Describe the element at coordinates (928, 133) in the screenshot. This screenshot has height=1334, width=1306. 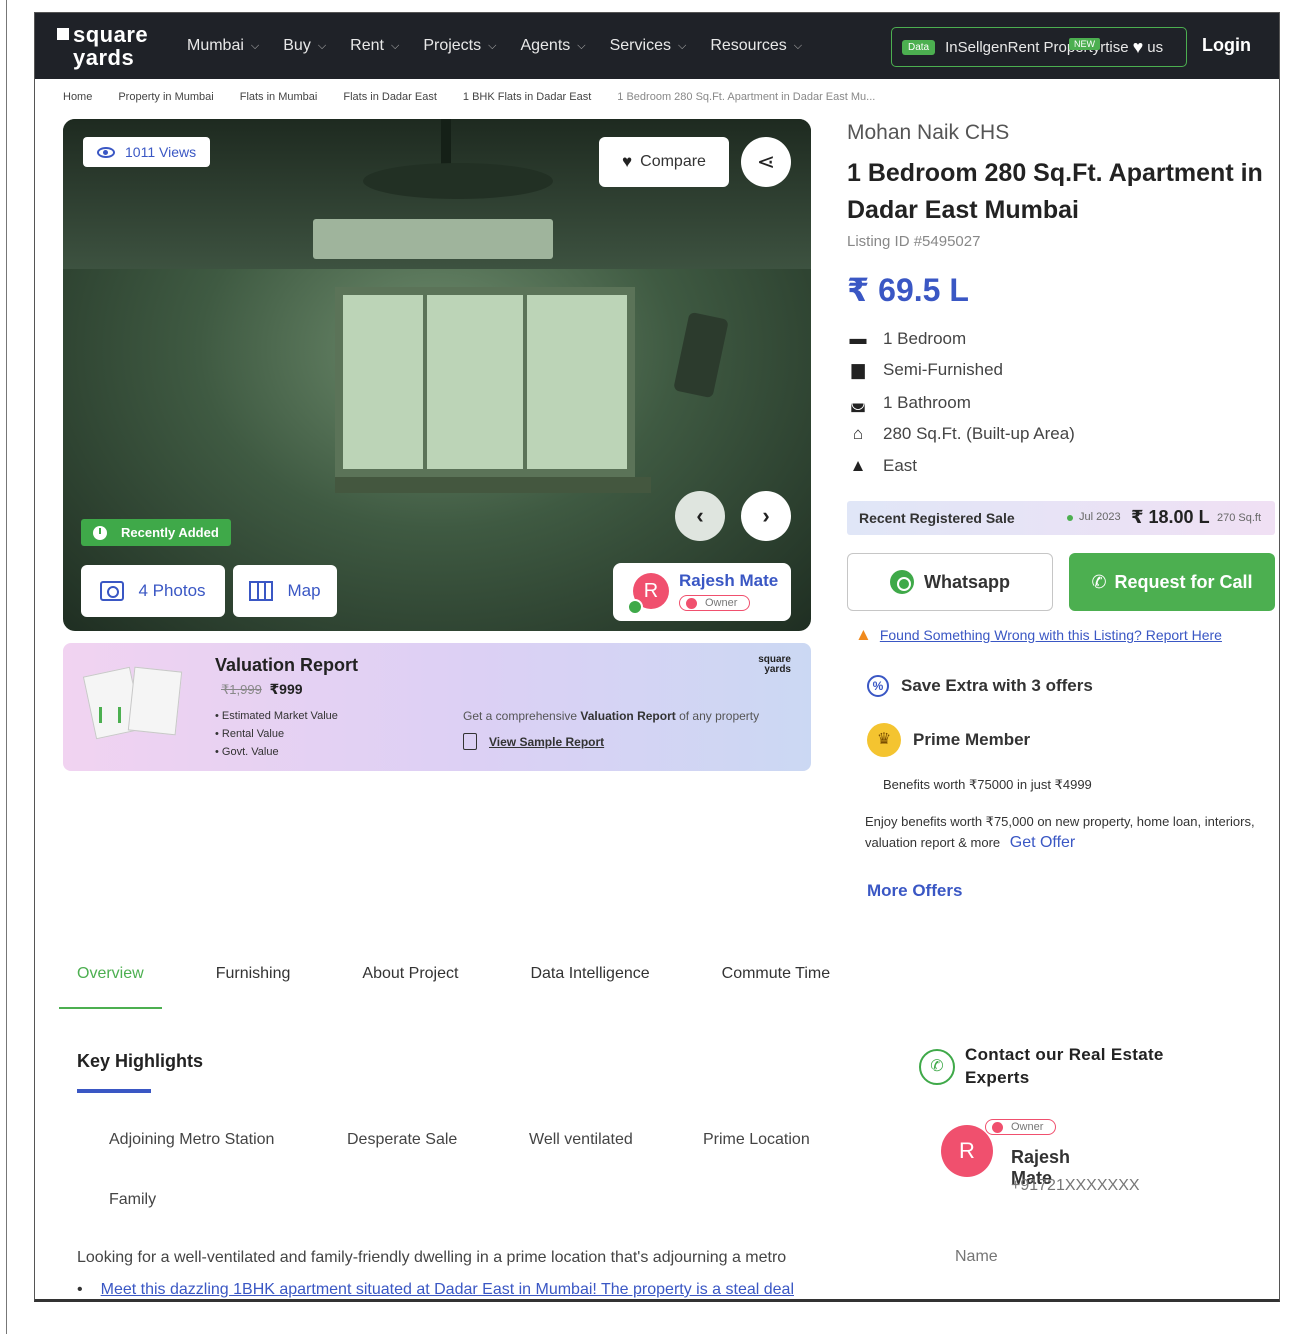
I see `project-name: Mohan Naik CHS` at that location.